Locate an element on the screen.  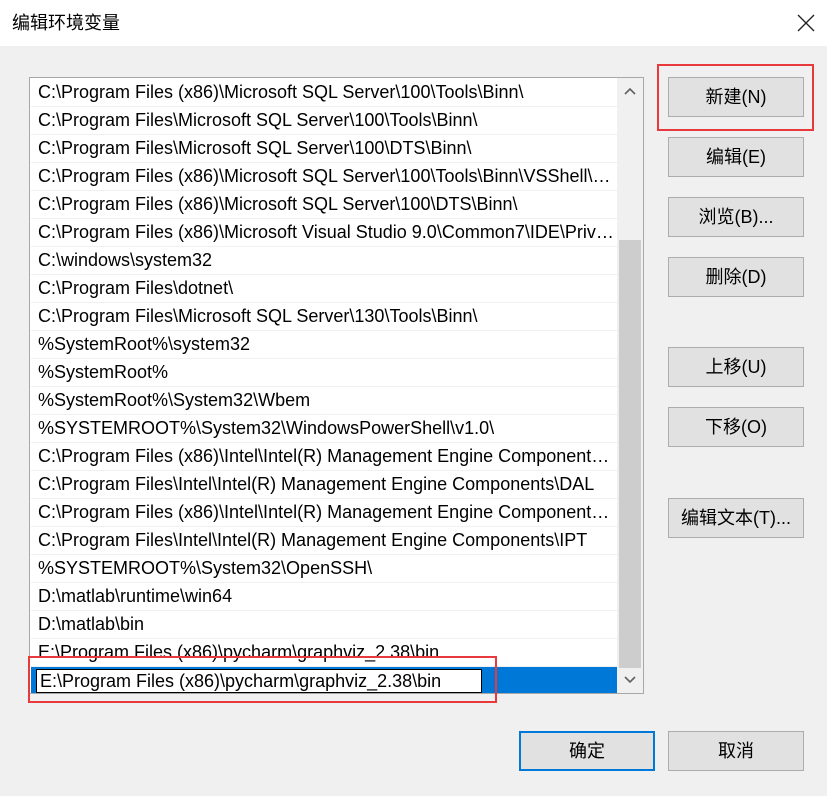
window-title: 编辑环境变量 is located at coordinates (66, 23).